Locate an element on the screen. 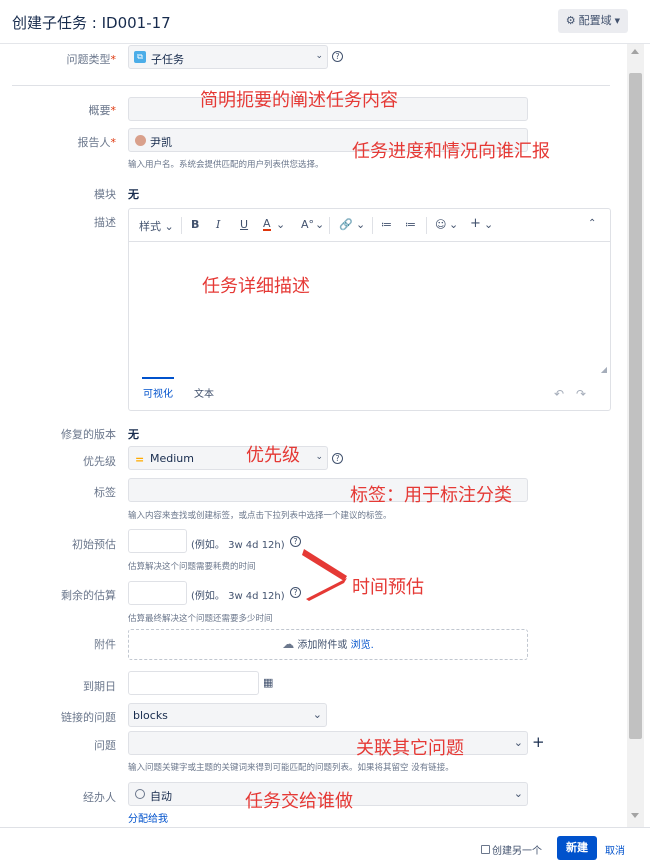 This screenshot has height=867, width=650. insert-plus-icon: + is located at coordinates (475, 223).